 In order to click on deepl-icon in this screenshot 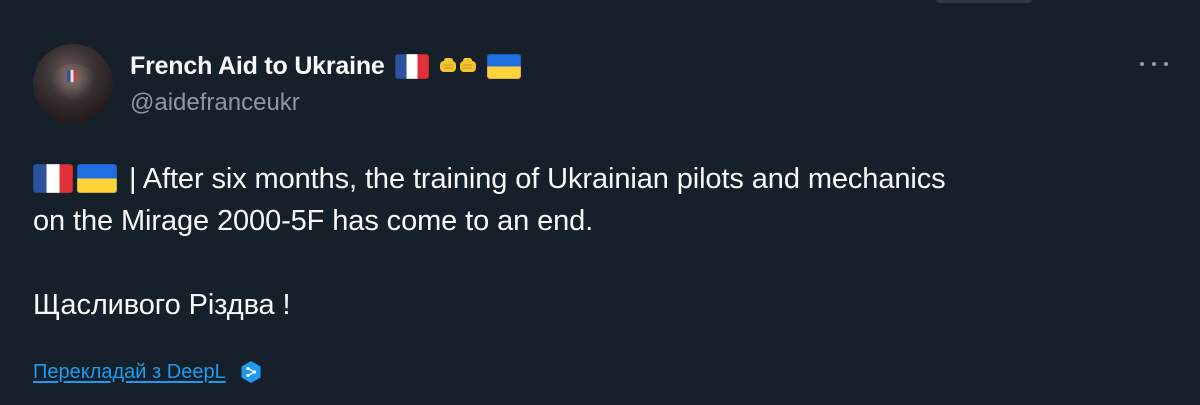, I will do `click(251, 372)`.